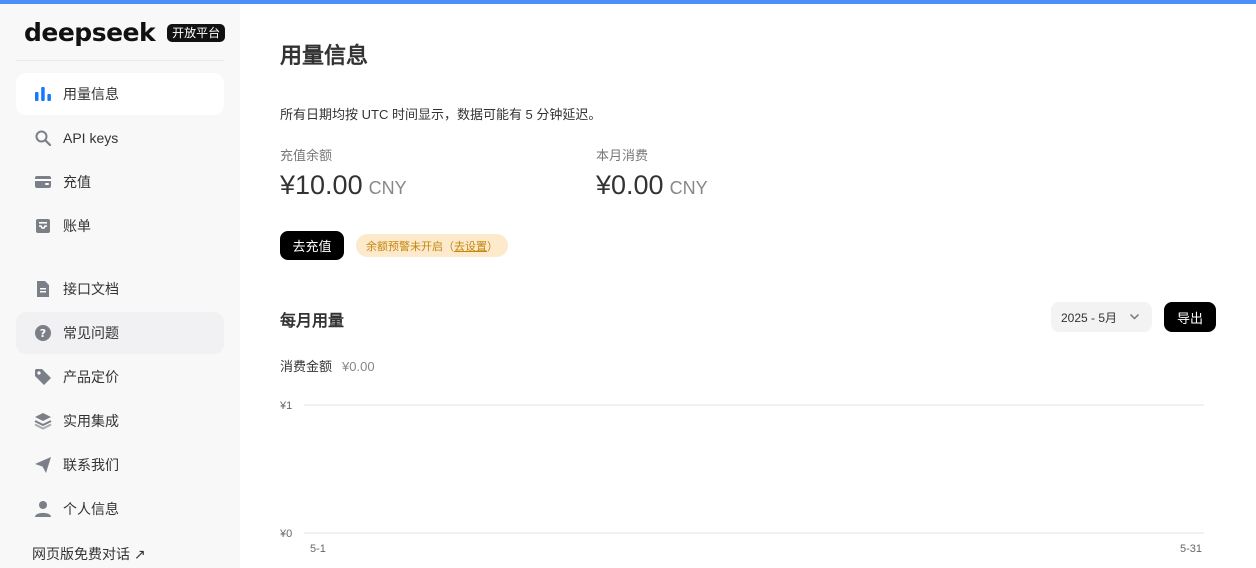 This screenshot has width=1256, height=568. Describe the element at coordinates (43, 94) in the screenshot. I see `bar-chart-icon` at that location.